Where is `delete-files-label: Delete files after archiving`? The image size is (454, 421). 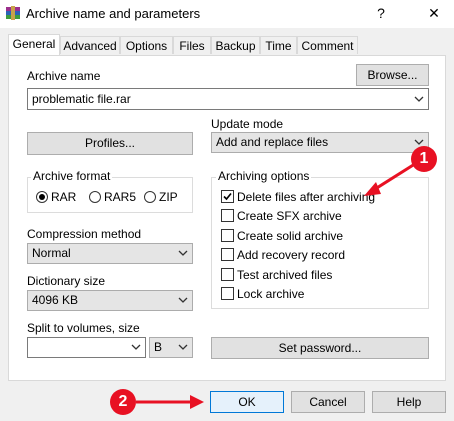 delete-files-label: Delete files after archiving is located at coordinates (306, 197).